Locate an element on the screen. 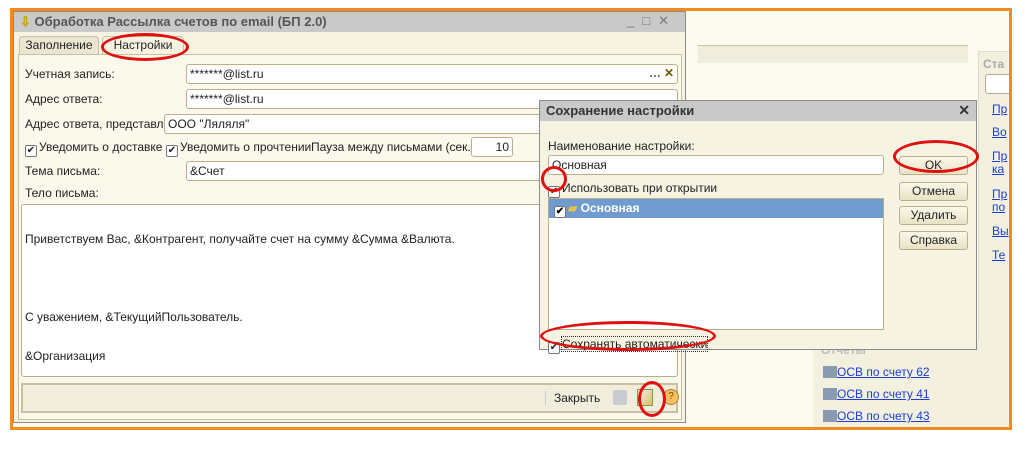 This screenshot has width=1029, height=450. restore-settings-icon is located at coordinates (620, 397).